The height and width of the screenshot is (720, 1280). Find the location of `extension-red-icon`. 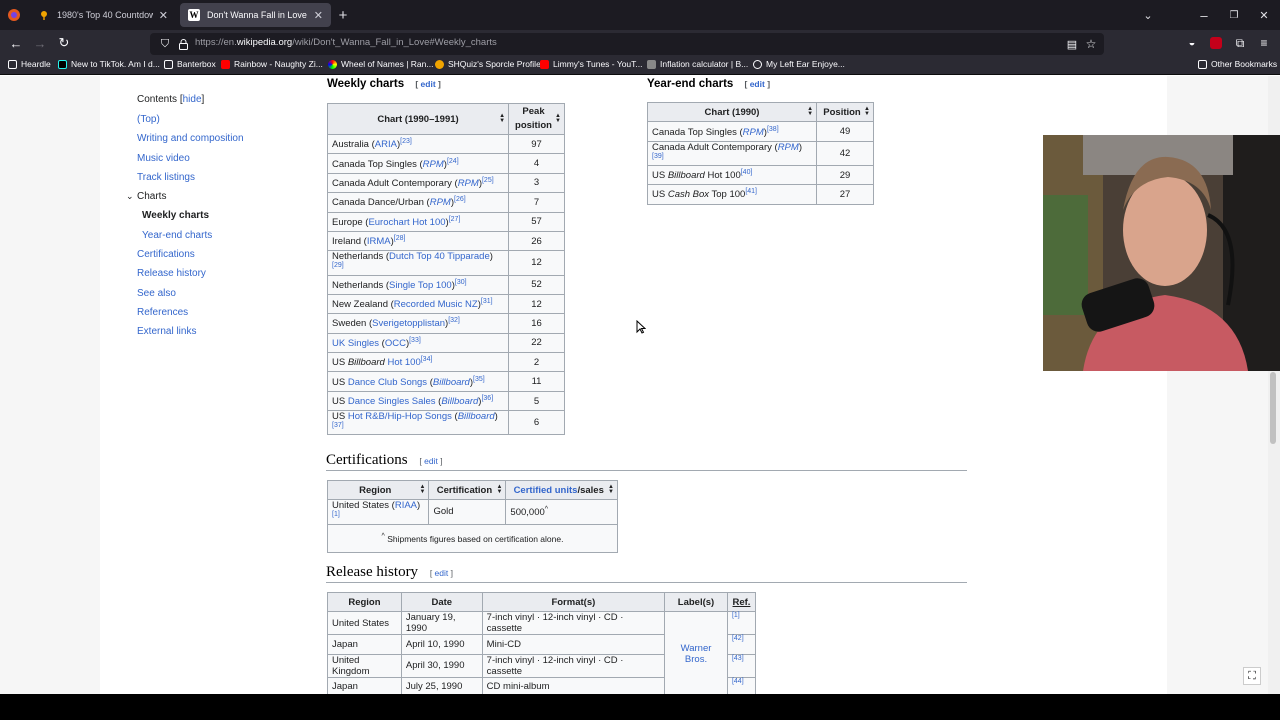

extension-red-icon is located at coordinates (1216, 43).